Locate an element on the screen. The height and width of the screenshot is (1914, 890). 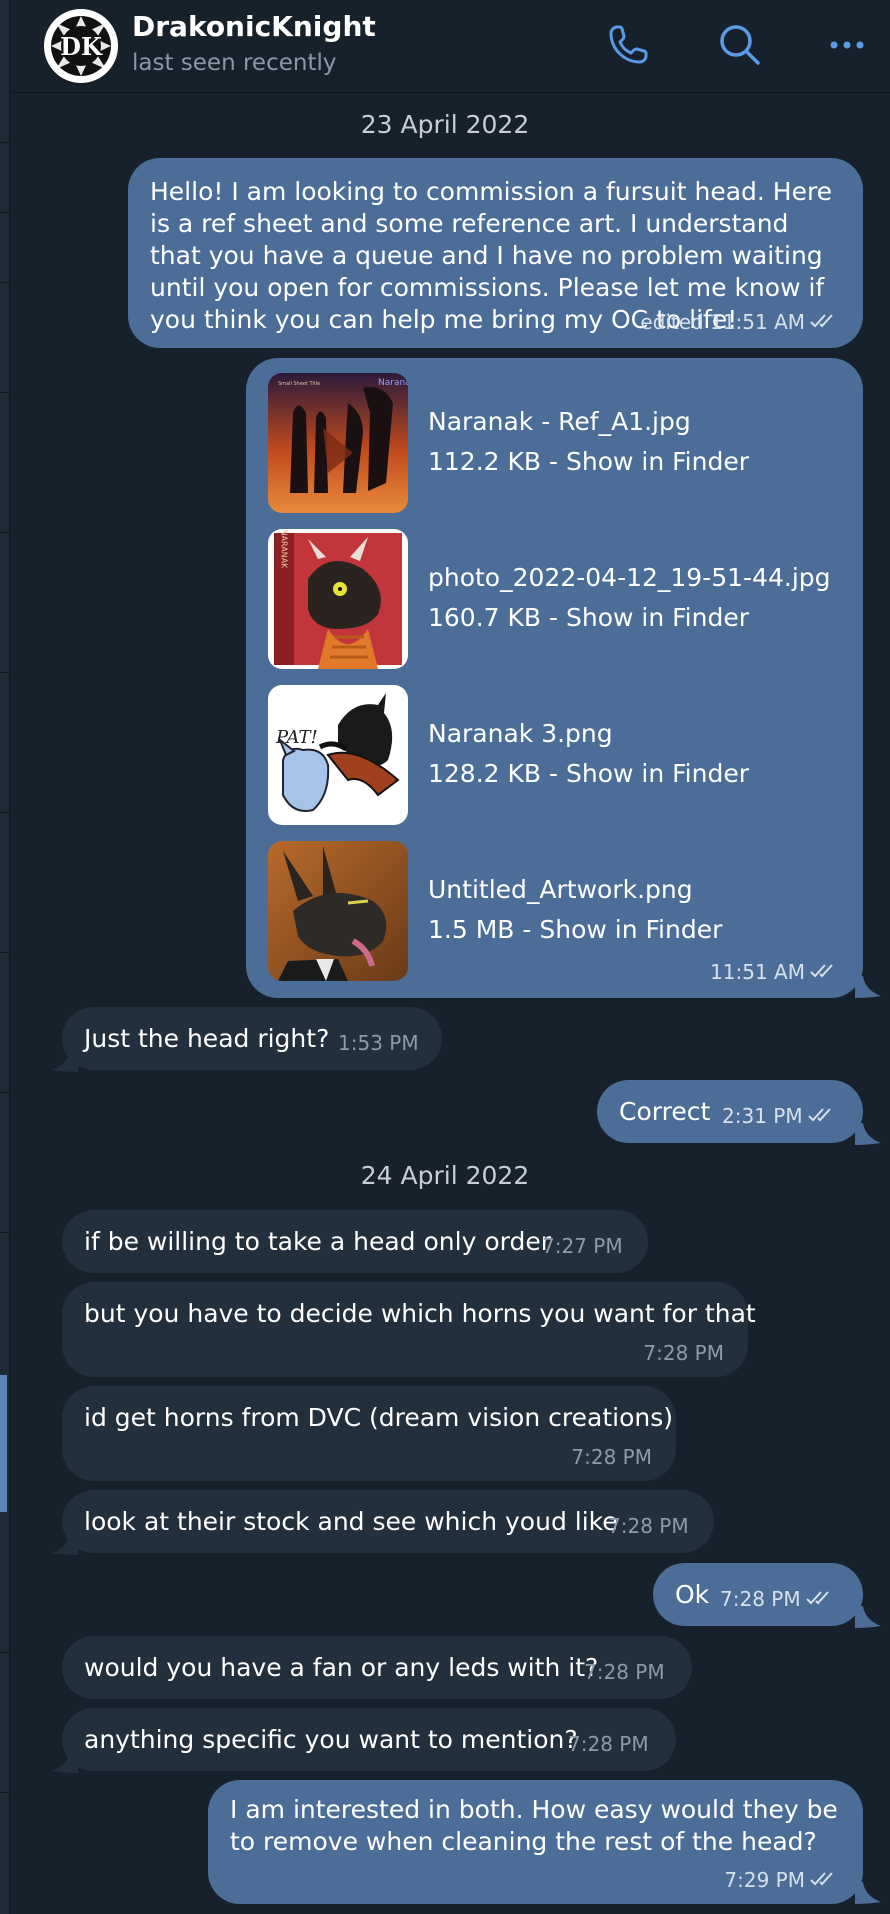
chat-title: DrakonicKnight is located at coordinates (254, 26).